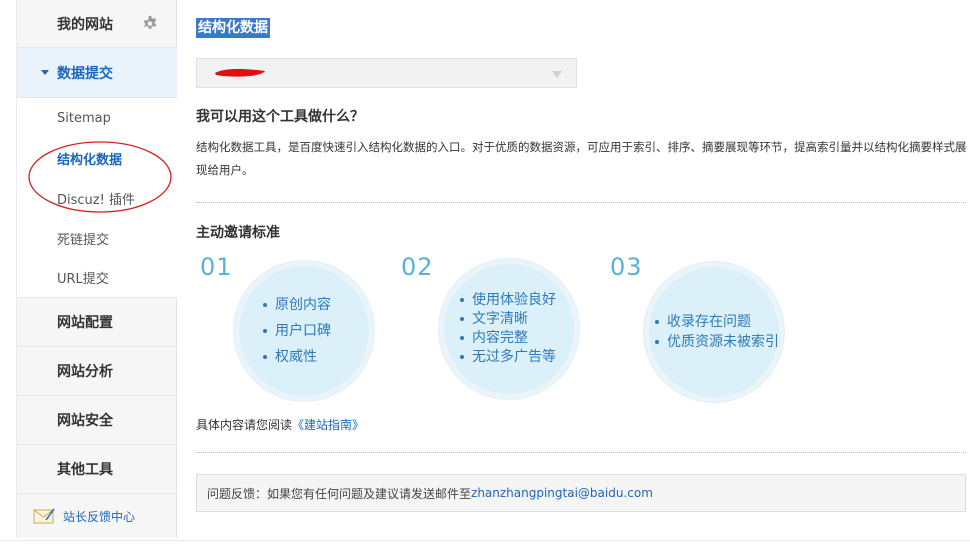  Describe the element at coordinates (238, 233) in the screenshot. I see `section-heading-invite-standard: 主动邀请标准` at that location.